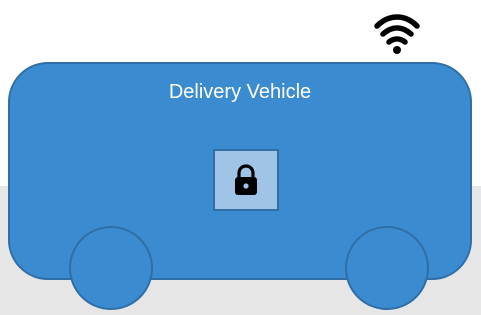 This screenshot has width=481, height=315. What do you see at coordinates (240, 92) in the screenshot?
I see `vehicle-label: Delivery Vehicle` at bounding box center [240, 92].